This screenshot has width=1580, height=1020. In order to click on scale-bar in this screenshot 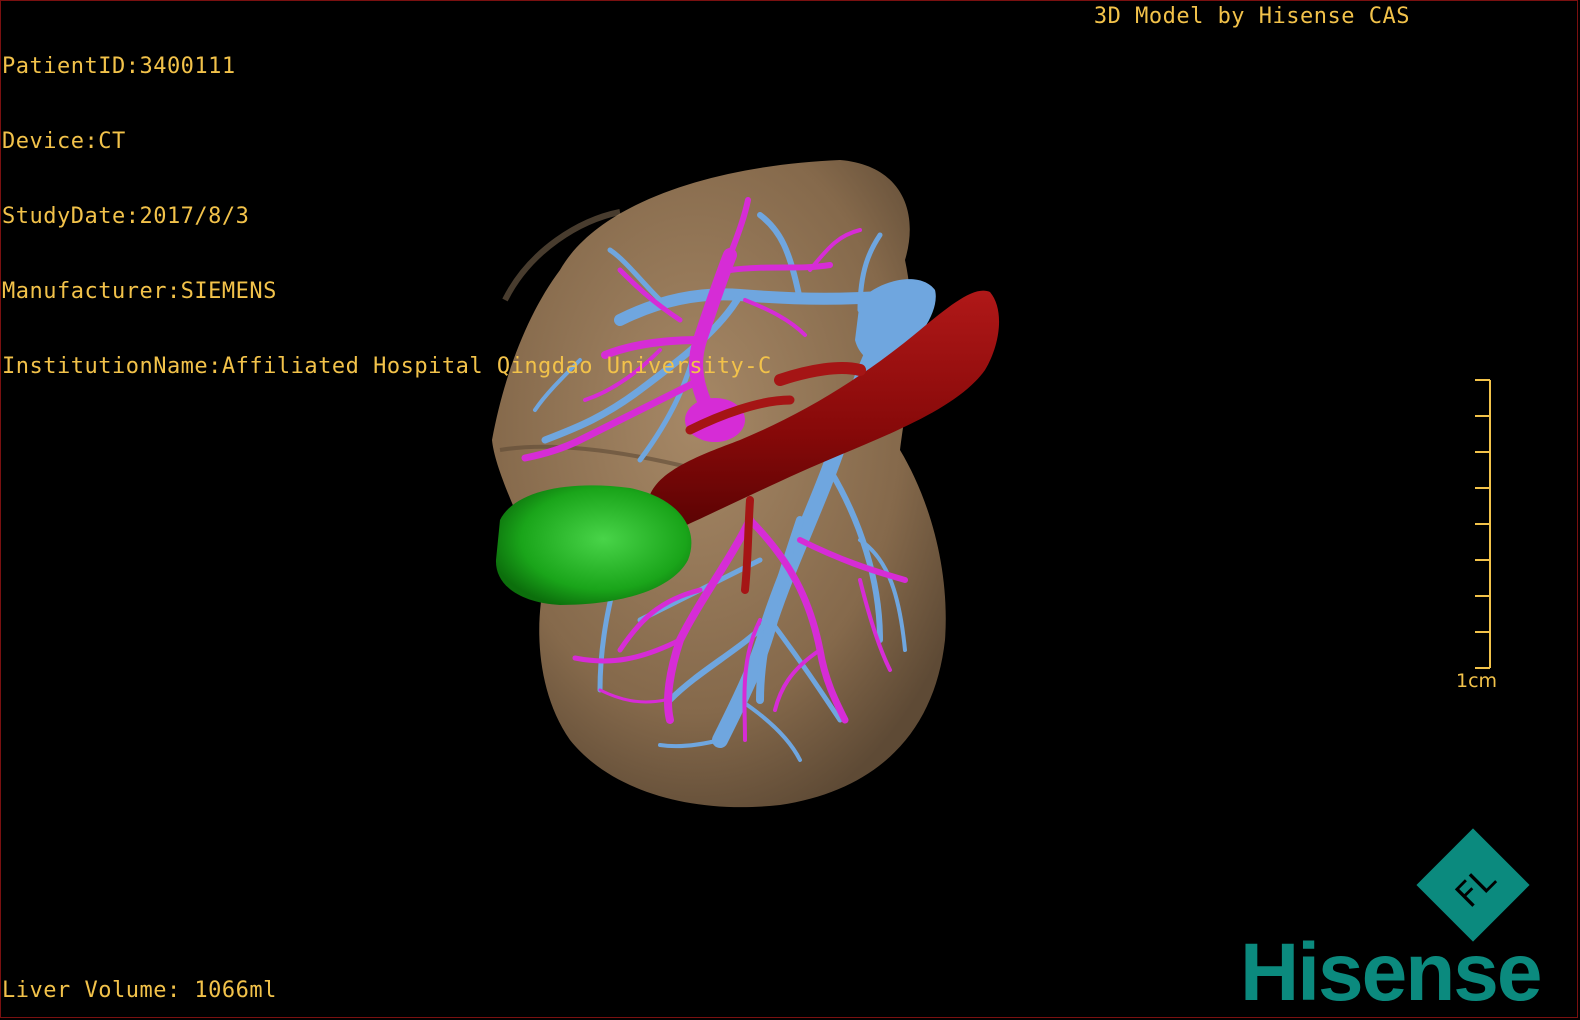, I will do `click(1483, 524)`.